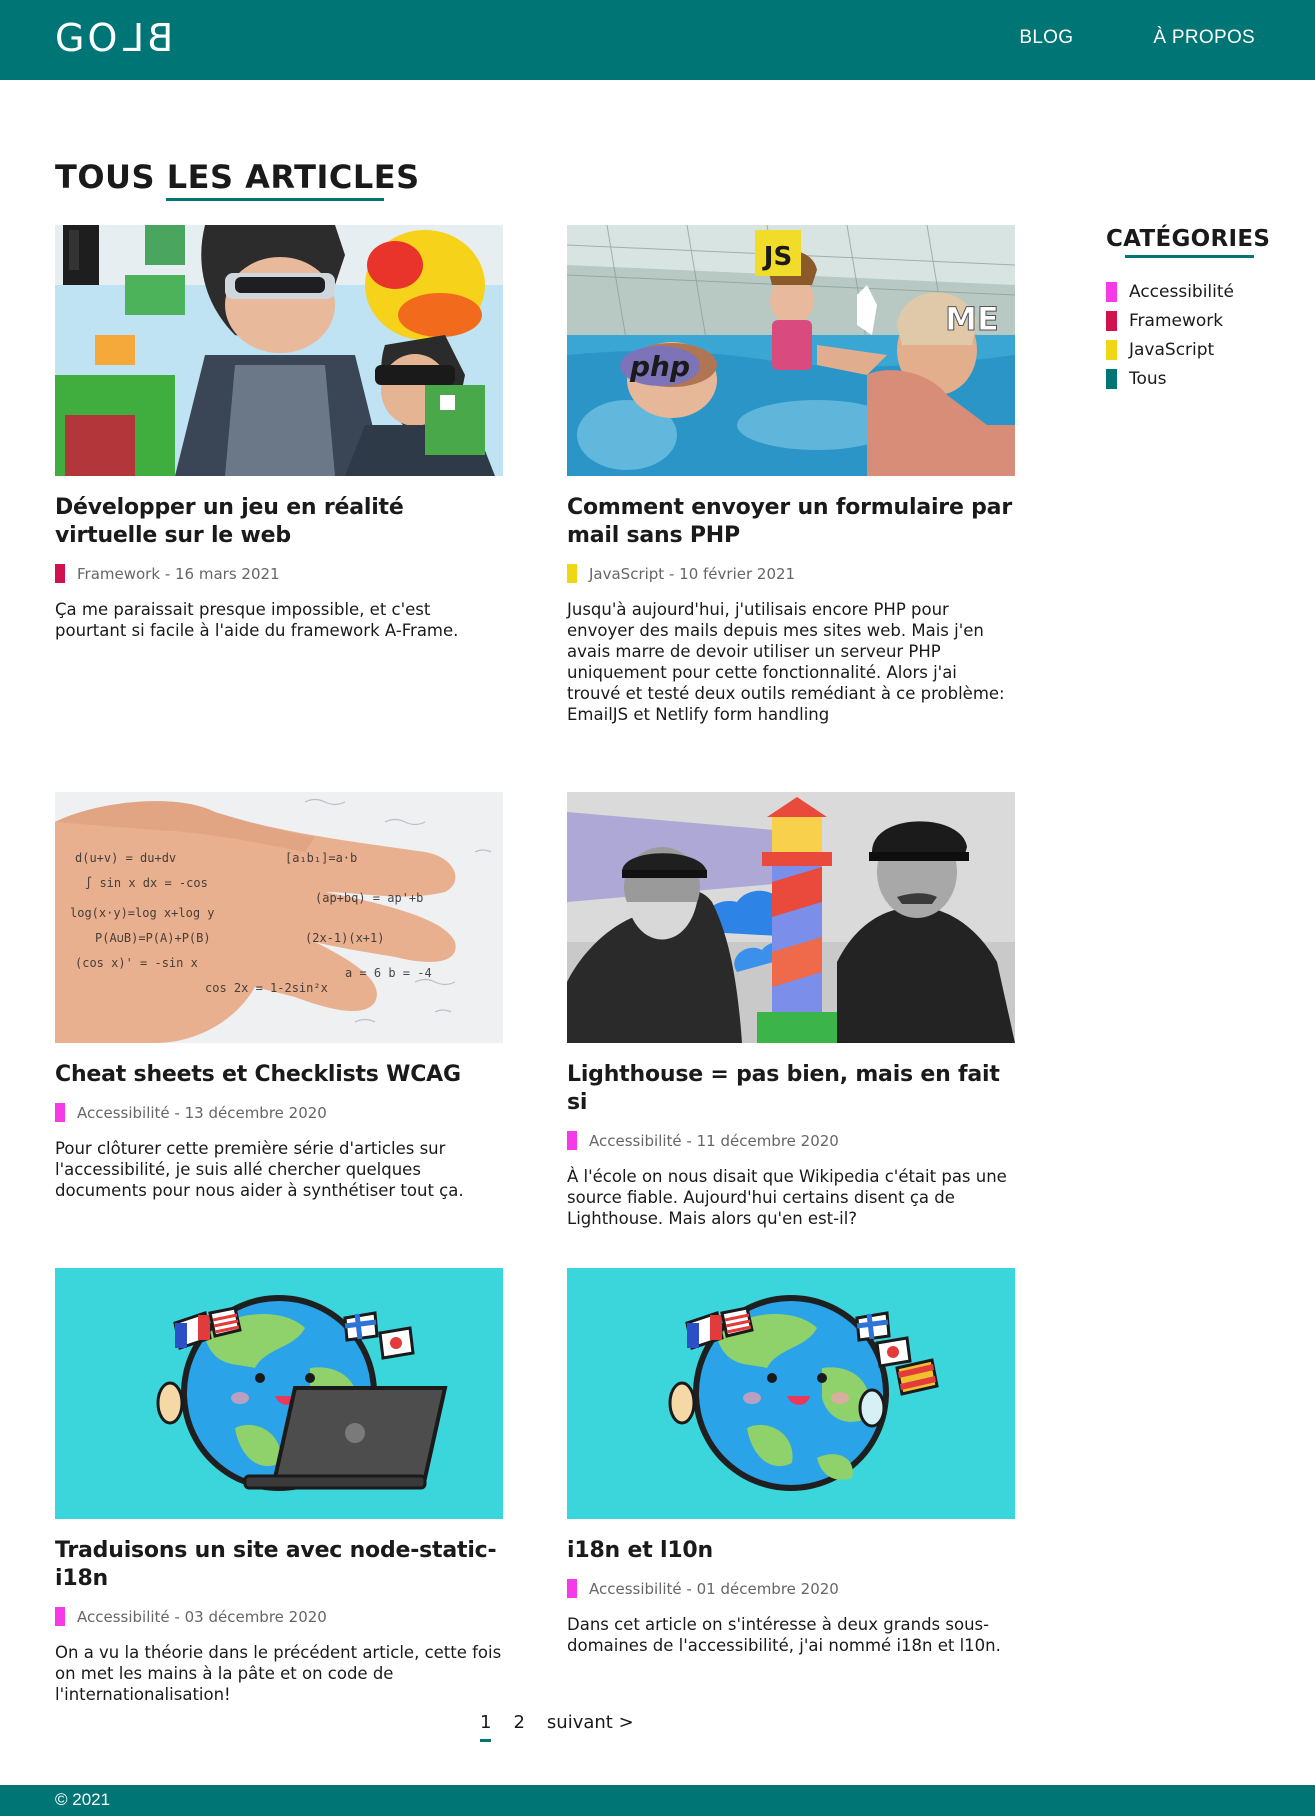 This screenshot has width=1315, height=1816. What do you see at coordinates (147, 38) in the screenshot?
I see `logo-text-right: BL` at bounding box center [147, 38].